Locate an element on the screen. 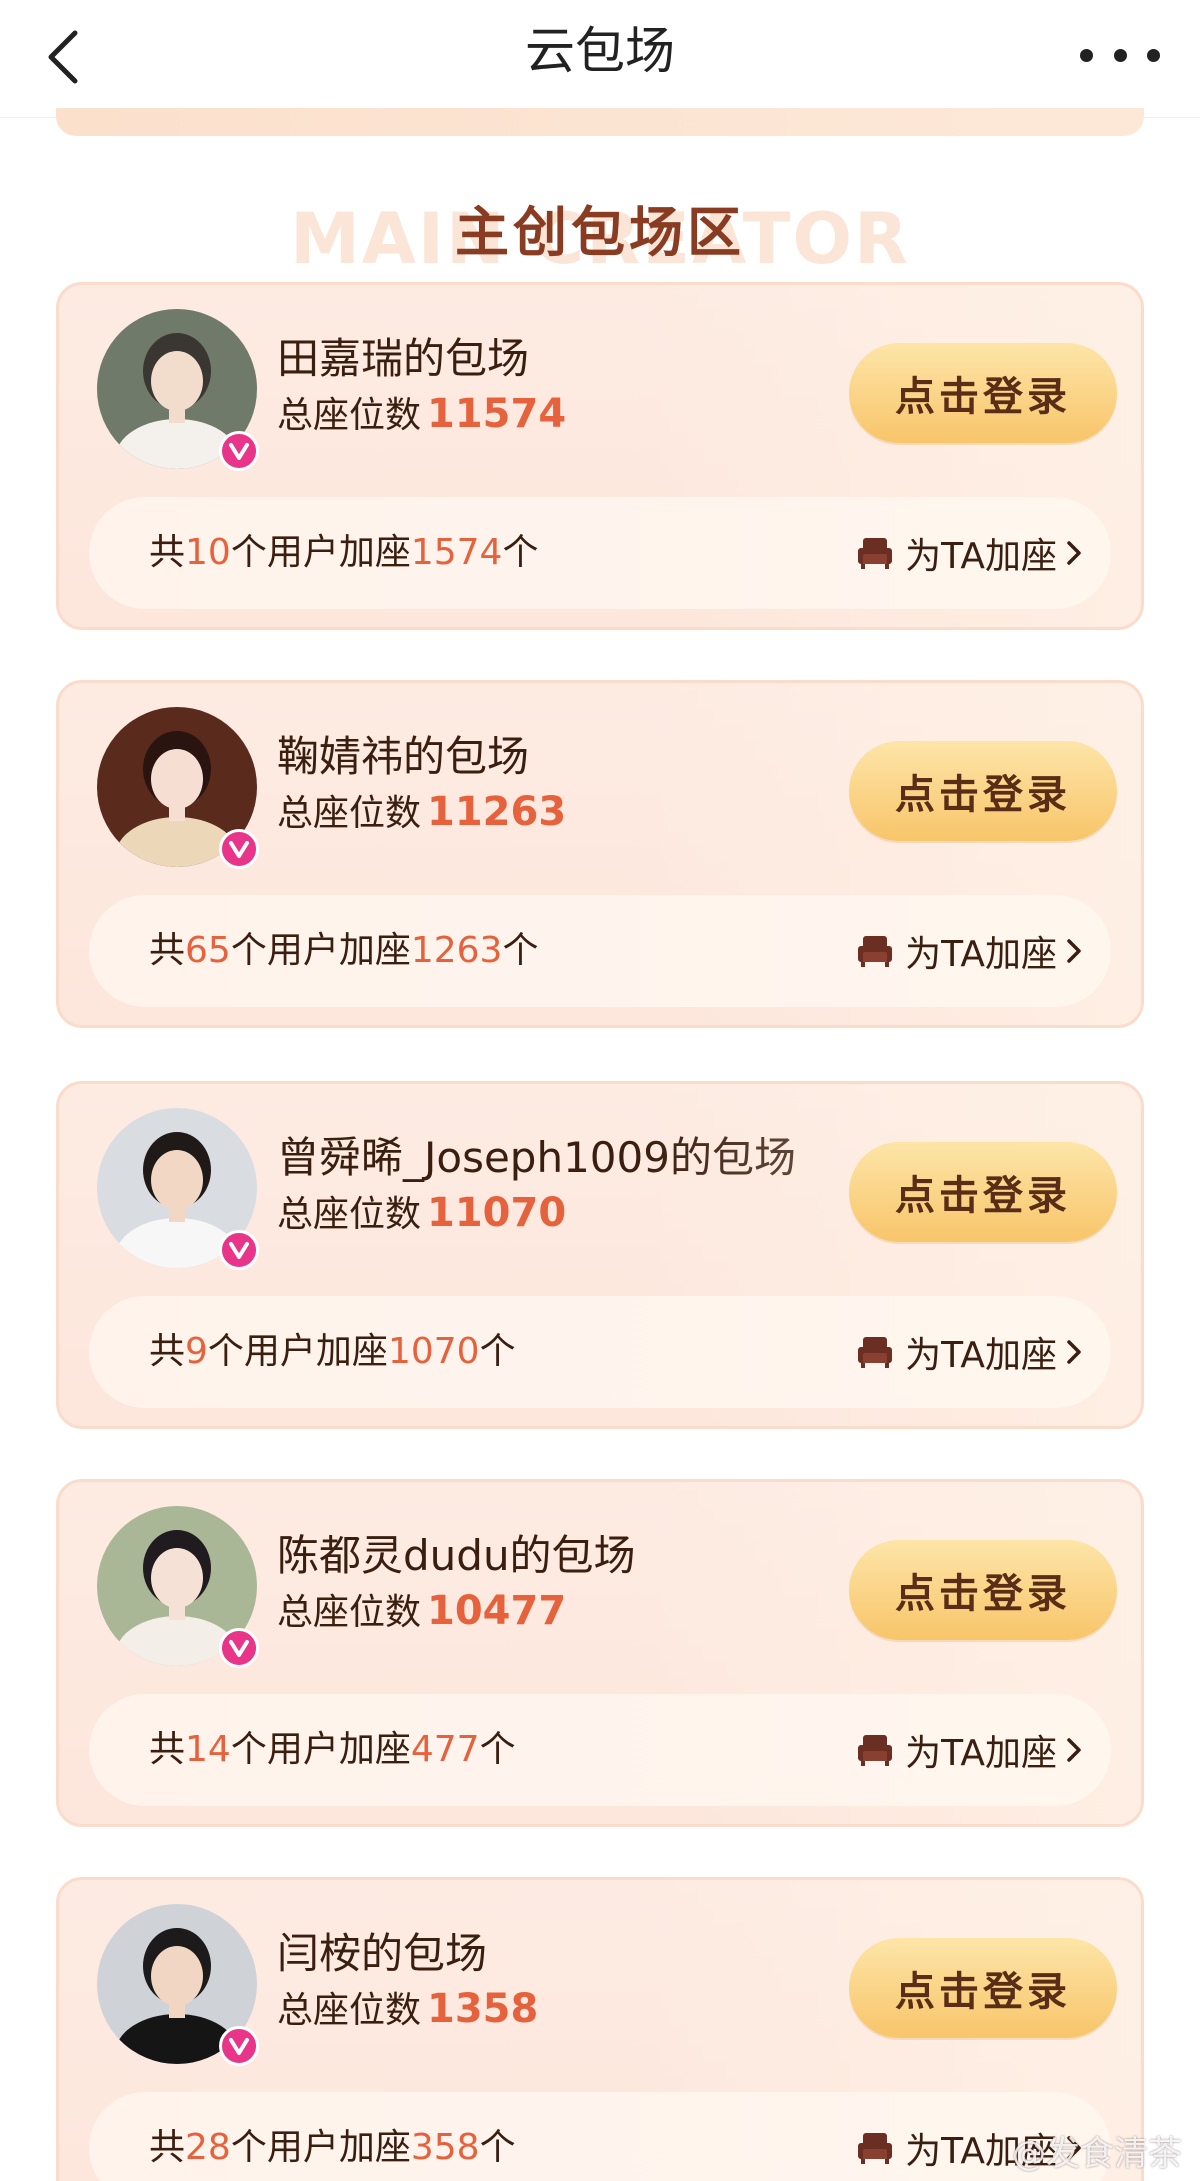 Image resolution: width=1200 pixels, height=2181 pixels. more-options-button is located at coordinates (1120, 55).